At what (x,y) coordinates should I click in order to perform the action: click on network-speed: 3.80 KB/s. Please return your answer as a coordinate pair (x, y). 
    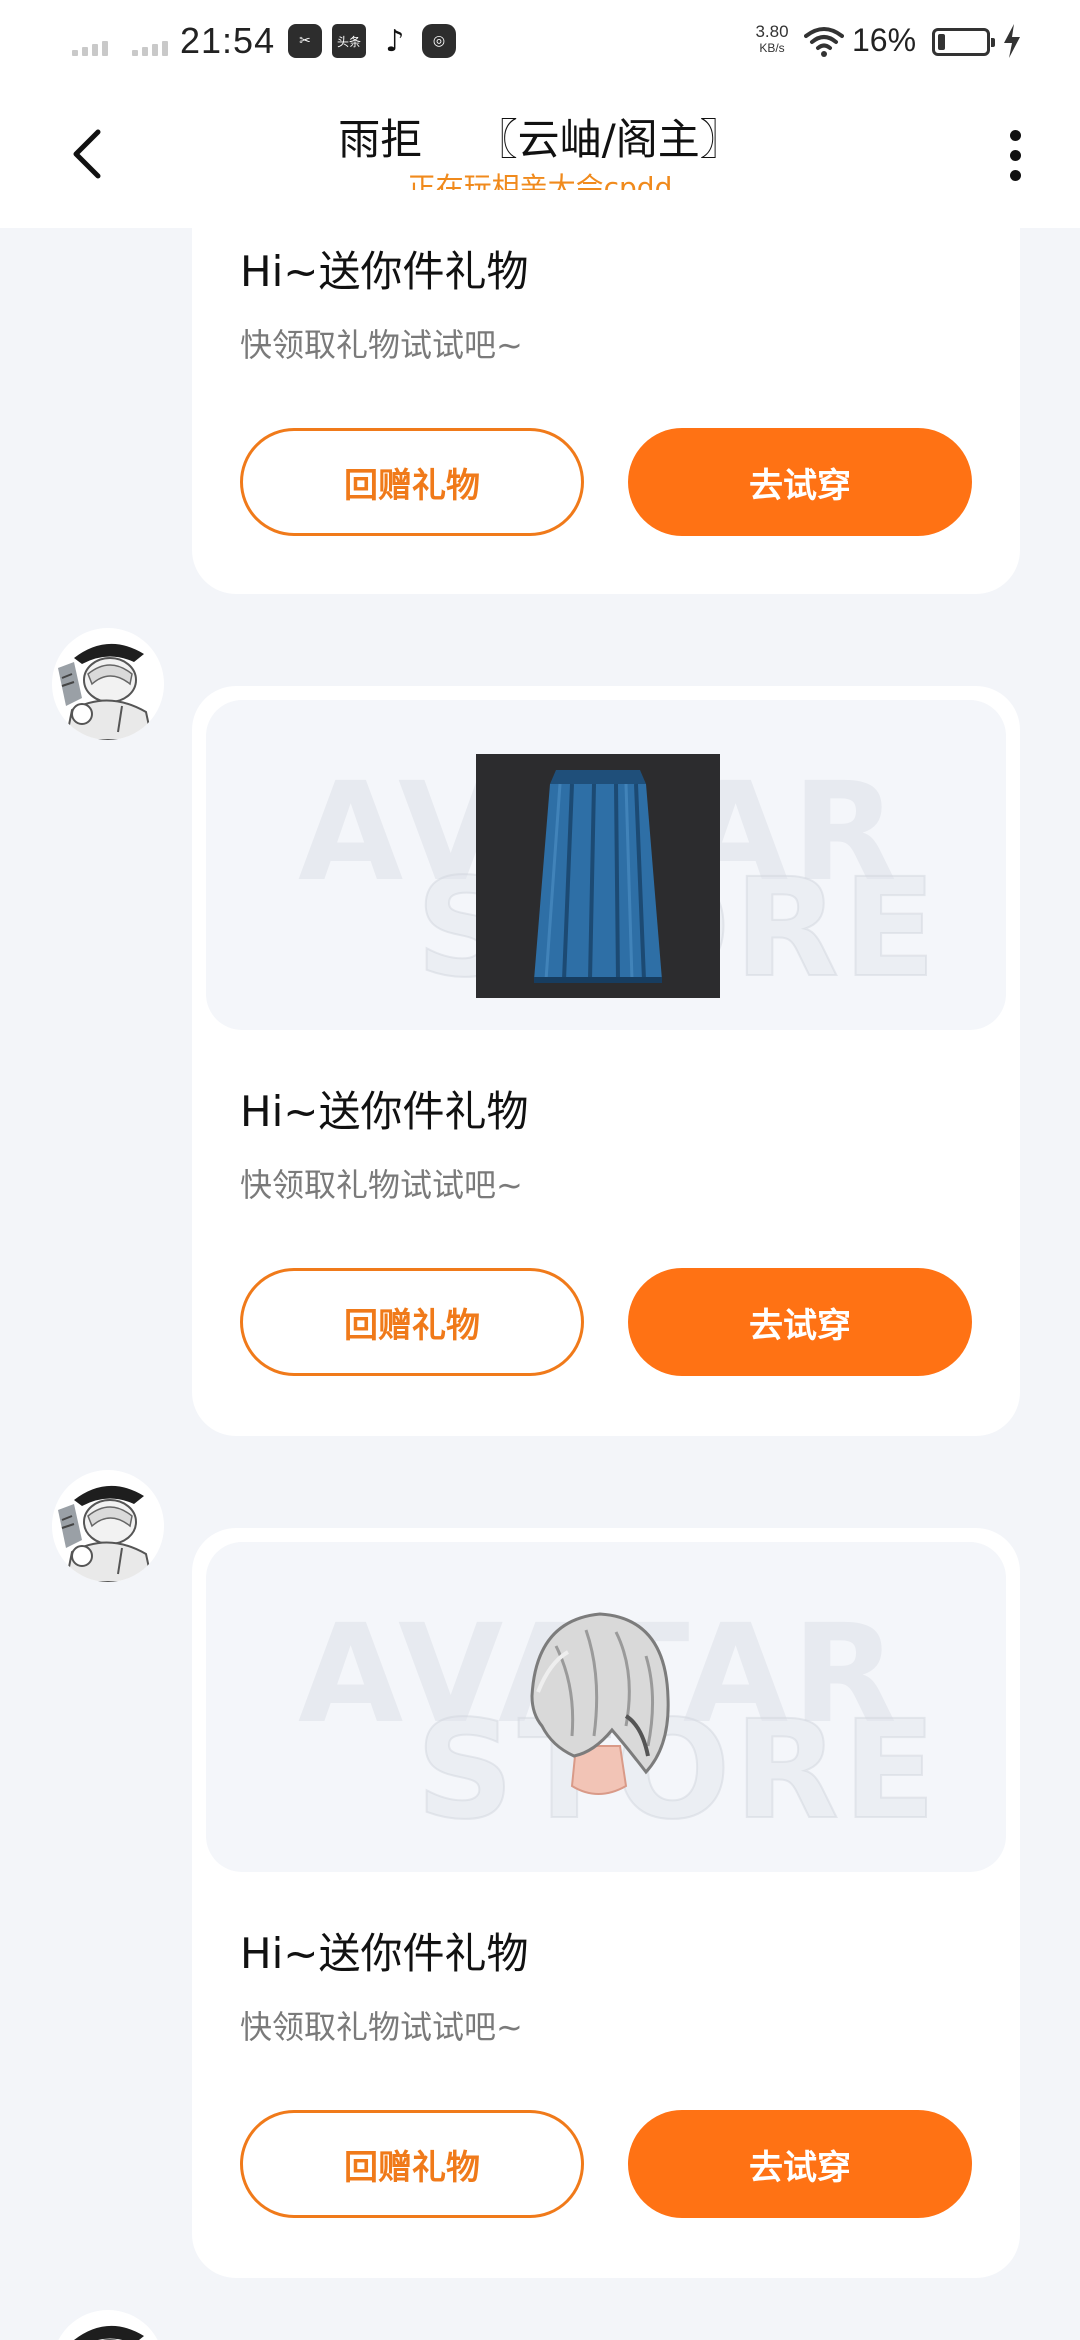
    Looking at the image, I should click on (772, 38).